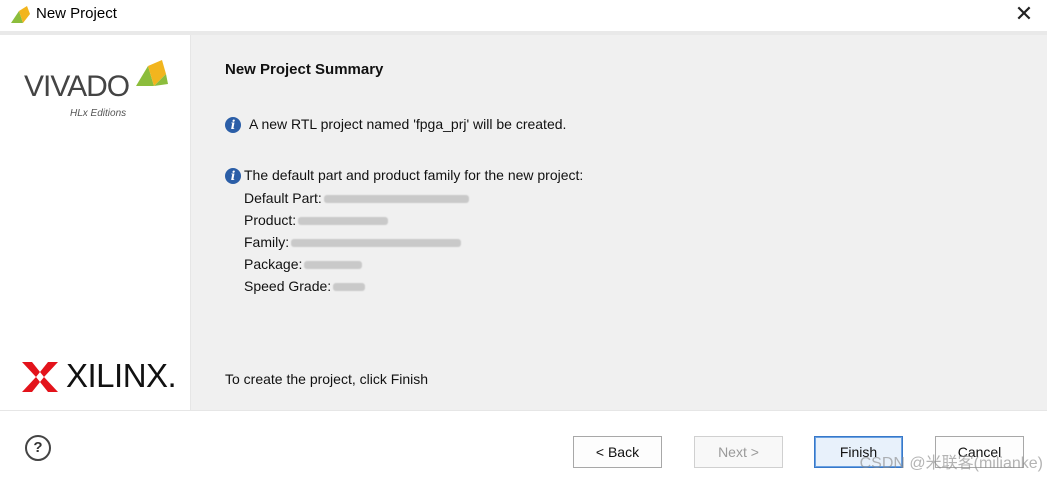 This screenshot has height=477, width=1047. I want to click on title-bar: New Project ✕, so click(523, 15).